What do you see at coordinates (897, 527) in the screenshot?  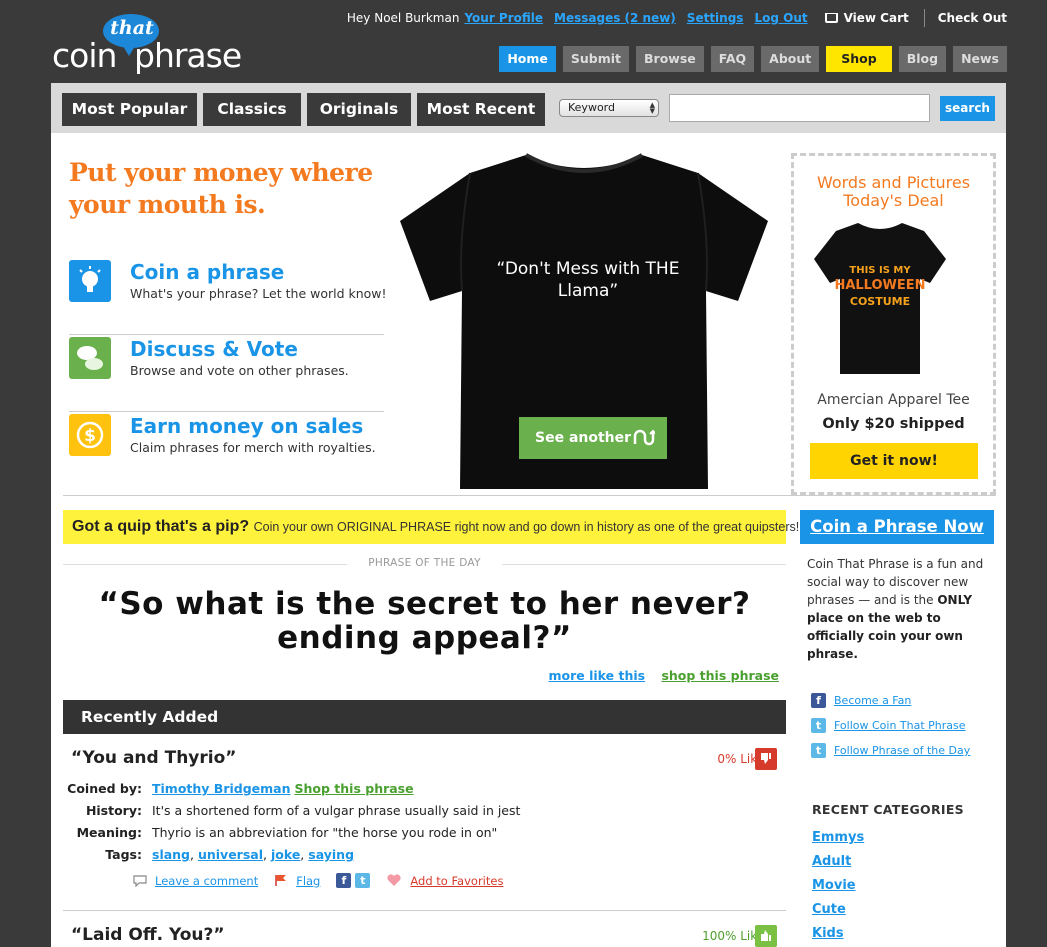 I see `coin-phrase-now-button: Coin a Phrase Now` at bounding box center [897, 527].